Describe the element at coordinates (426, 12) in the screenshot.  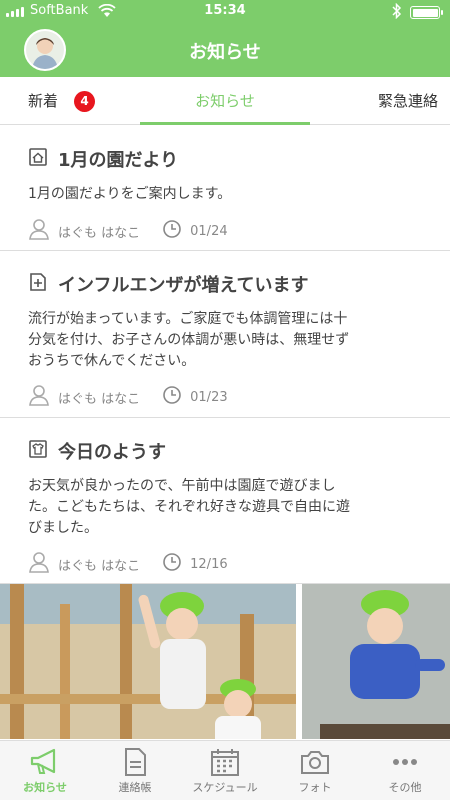
I see `battery-icon` at that location.